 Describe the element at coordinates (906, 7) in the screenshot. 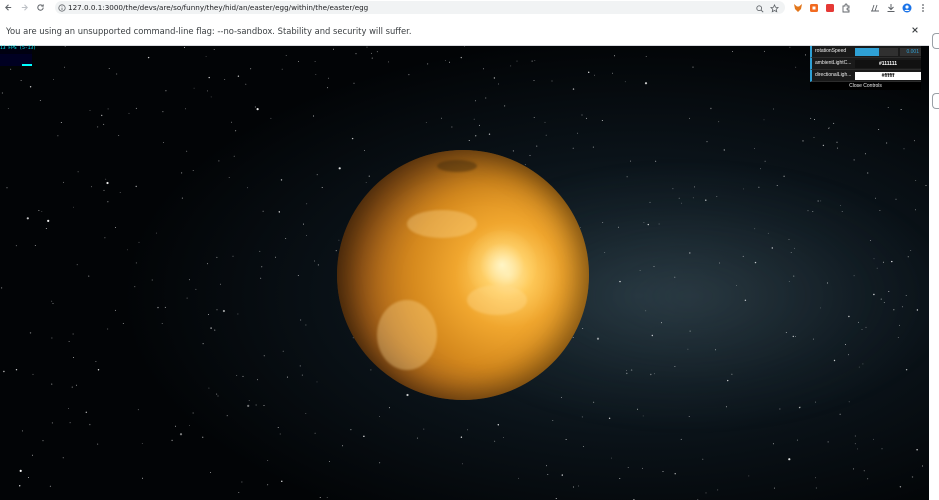

I see `profile-avatar-icon` at that location.